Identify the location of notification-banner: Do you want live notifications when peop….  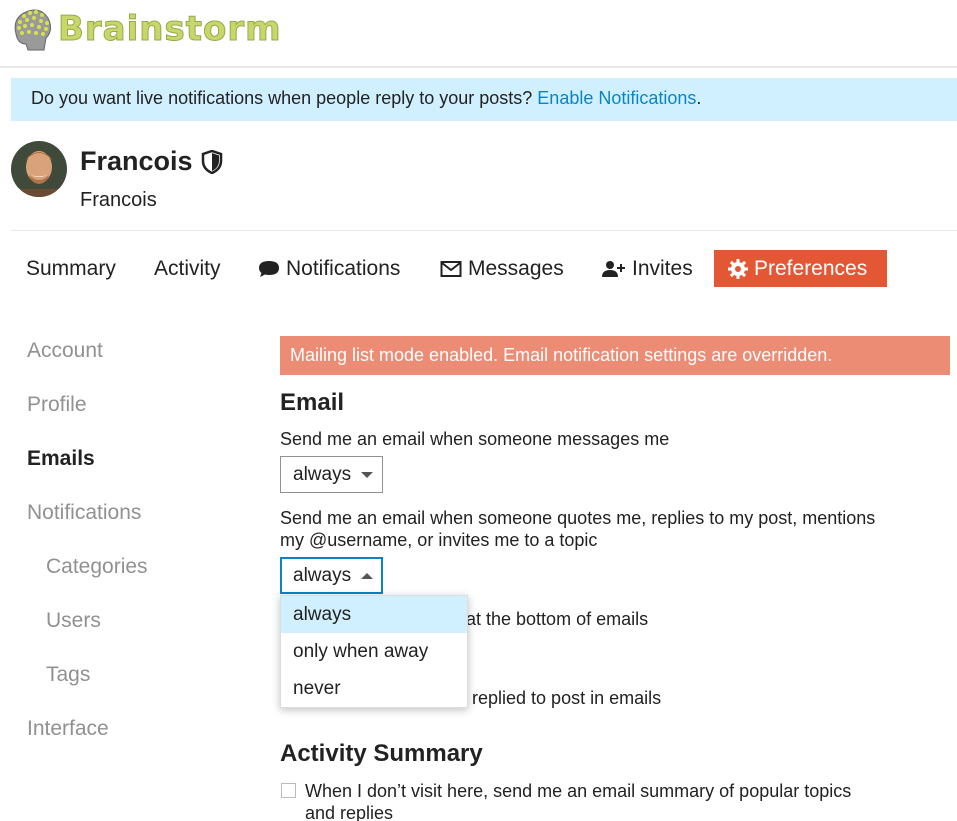
(484, 99).